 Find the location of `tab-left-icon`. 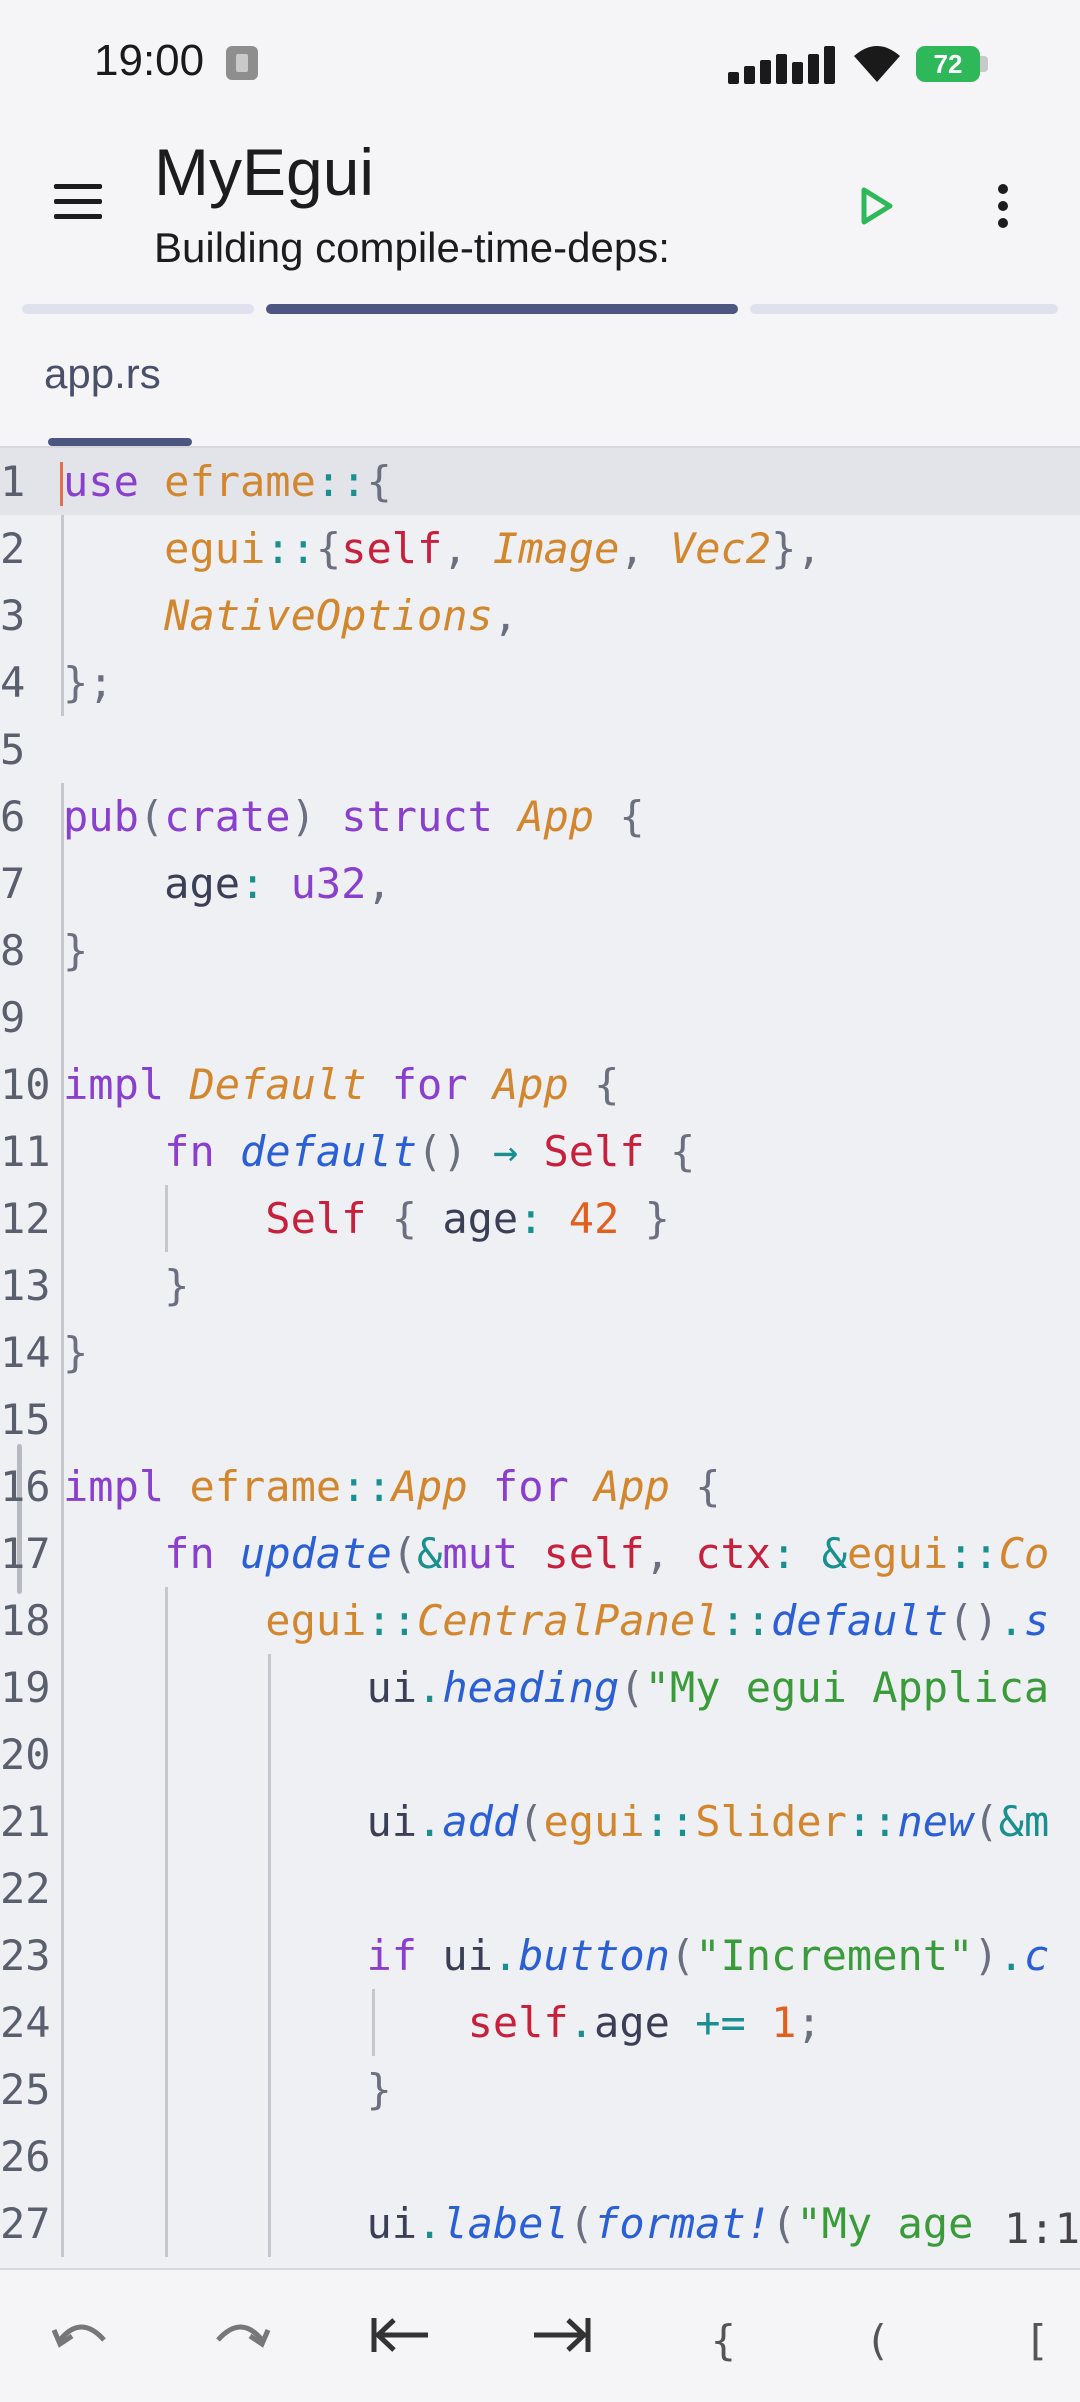

tab-left-icon is located at coordinates (401, 2335).